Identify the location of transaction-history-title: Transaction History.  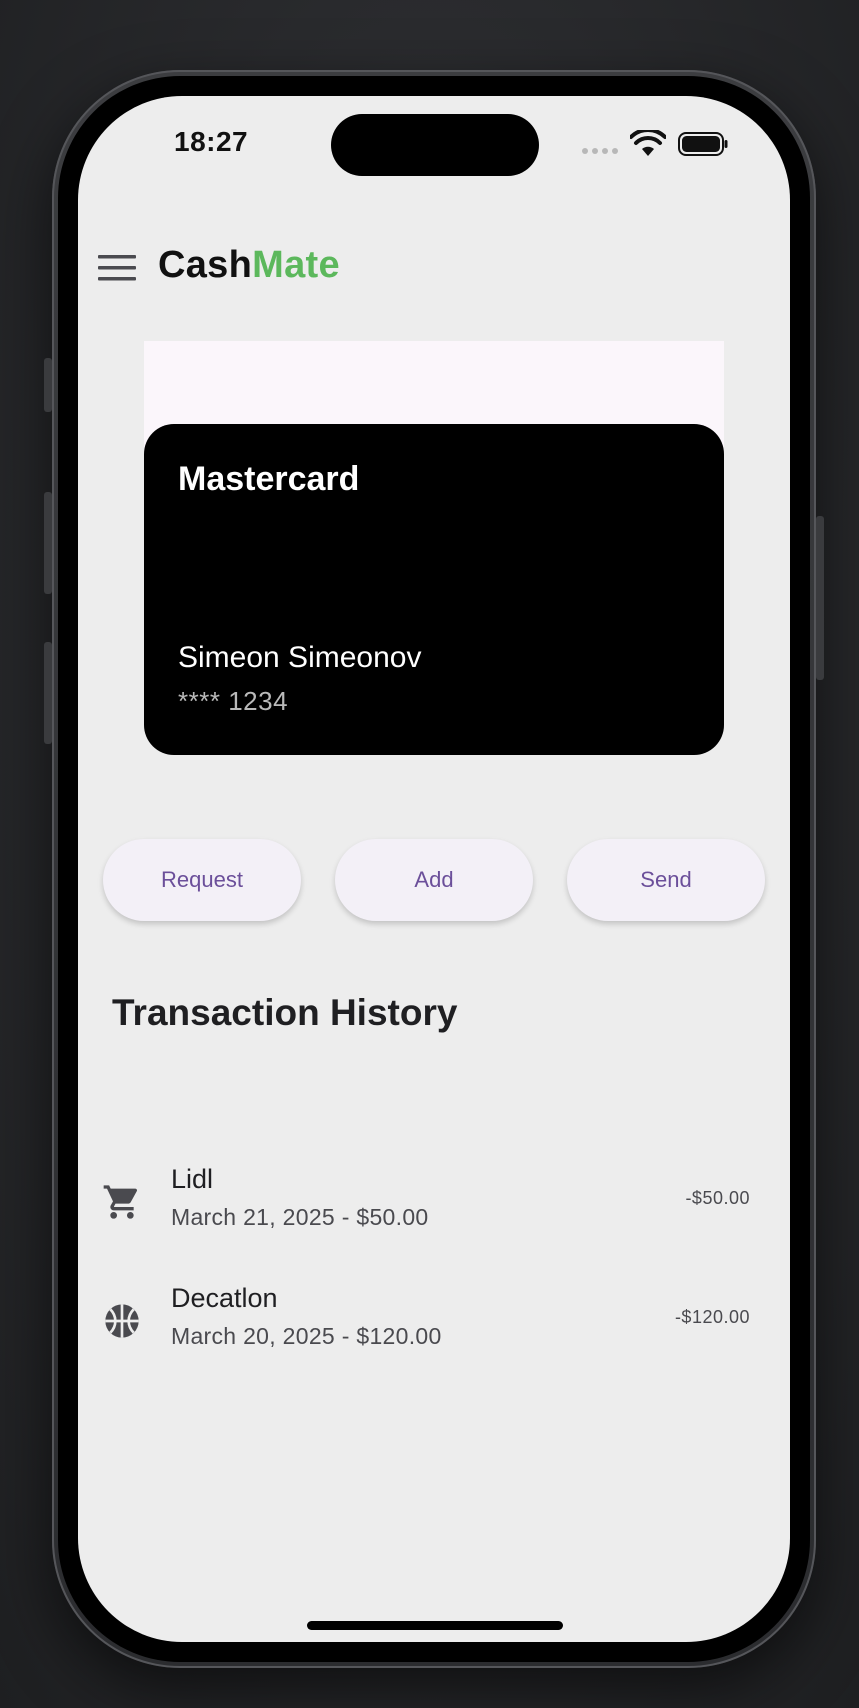
(285, 1012).